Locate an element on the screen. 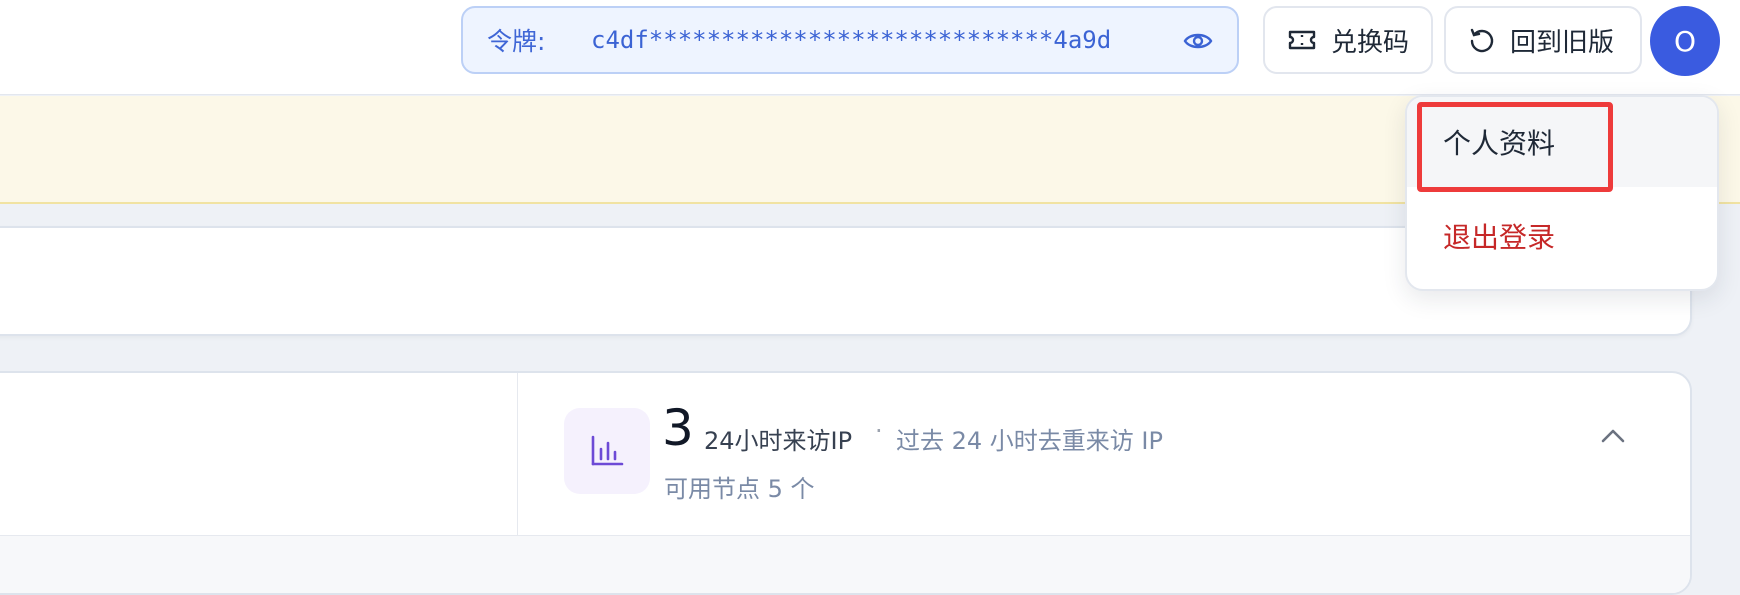 Image resolution: width=1740 pixels, height=595 pixels. eye-icon is located at coordinates (1198, 41).